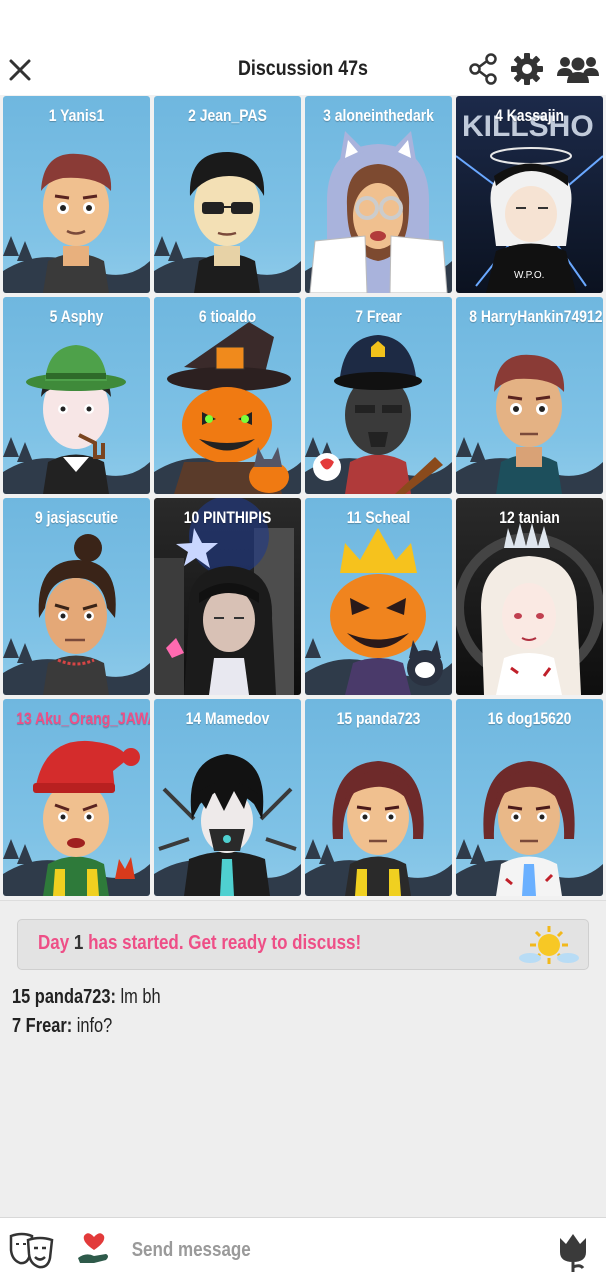 The image size is (606, 1281). Describe the element at coordinates (529, 718) in the screenshot. I see `player-name: 16 dog15620` at that location.